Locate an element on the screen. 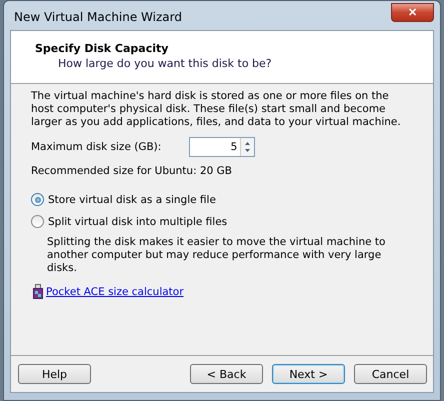 The width and height of the screenshot is (444, 401). disk-size-spinner: 5 is located at coordinates (222, 147).